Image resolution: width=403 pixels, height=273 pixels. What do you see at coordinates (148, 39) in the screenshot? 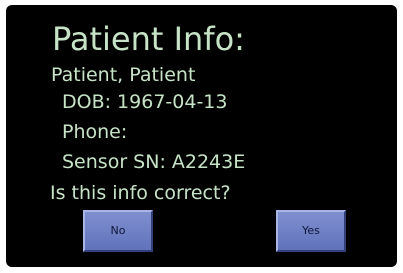
I see `page-title: Patient Info:` at bounding box center [148, 39].